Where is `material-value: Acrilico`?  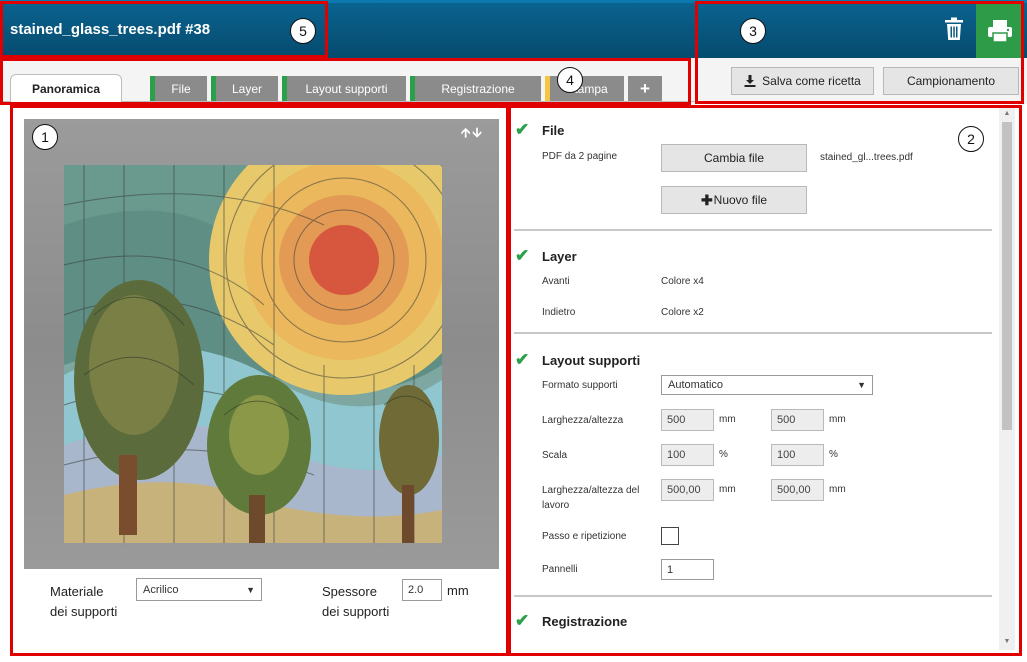
material-value: Acrilico is located at coordinates (161, 589).